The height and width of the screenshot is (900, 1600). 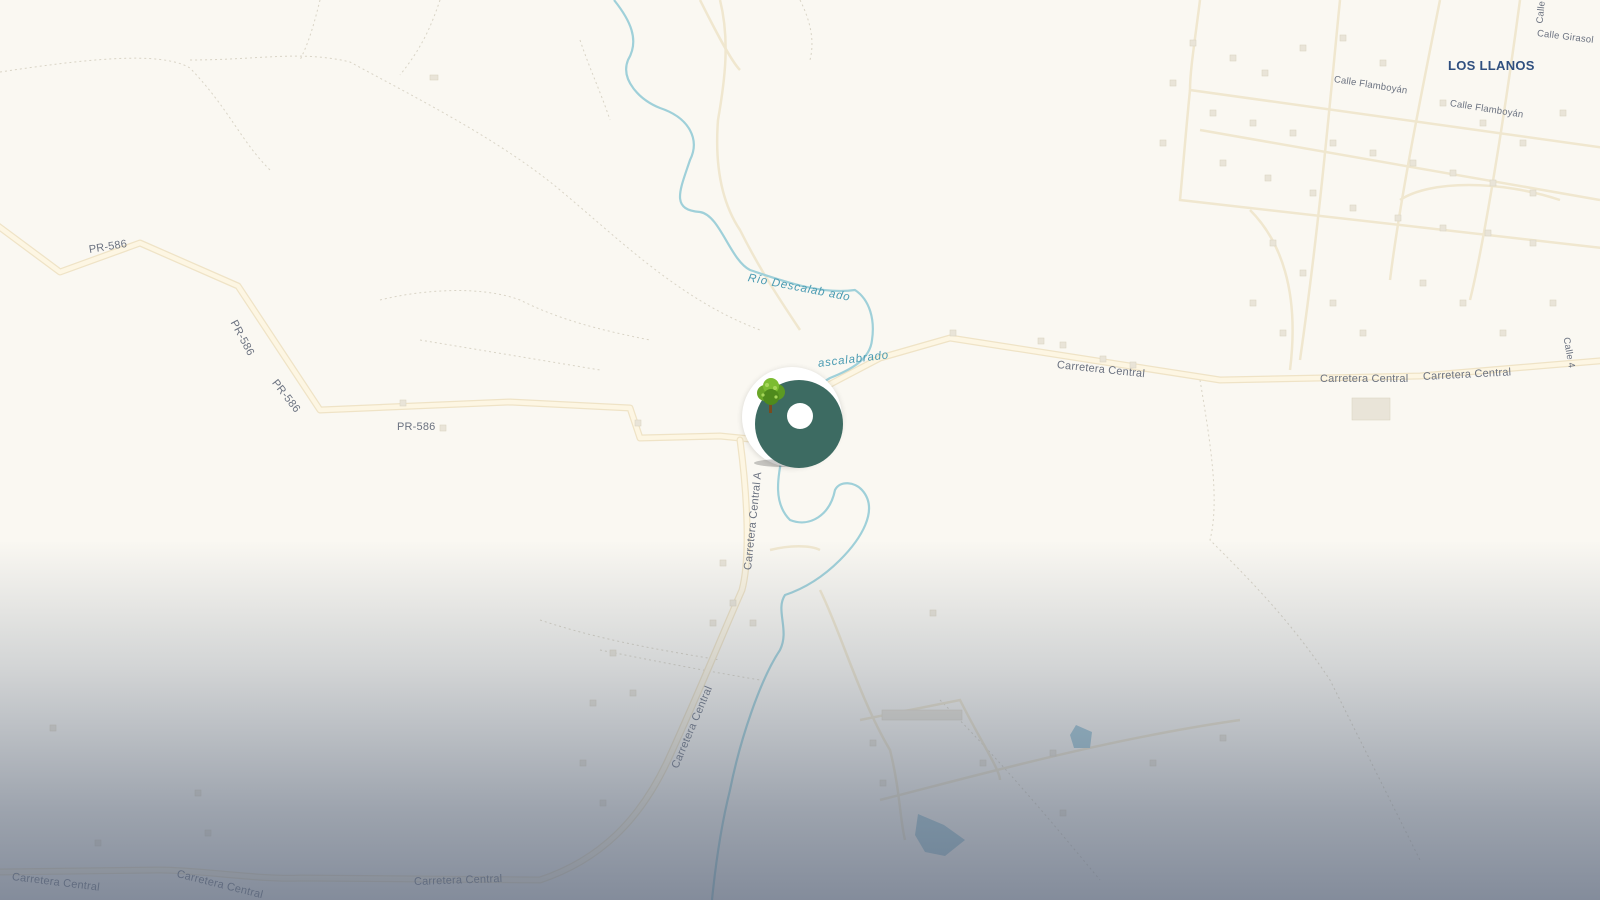 I want to click on road-label-carretera-central: Carretera Central, so click(x=1364, y=379).